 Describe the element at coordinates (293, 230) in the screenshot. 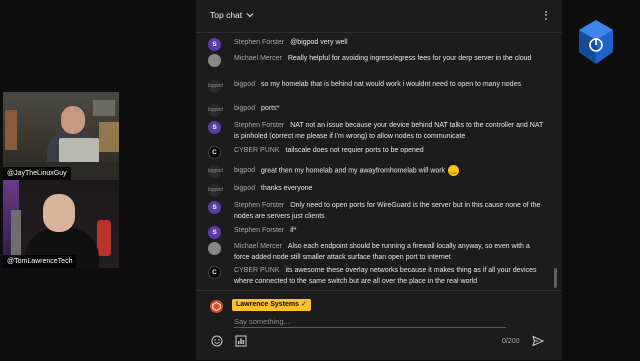

I see `message-text: if*` at that location.